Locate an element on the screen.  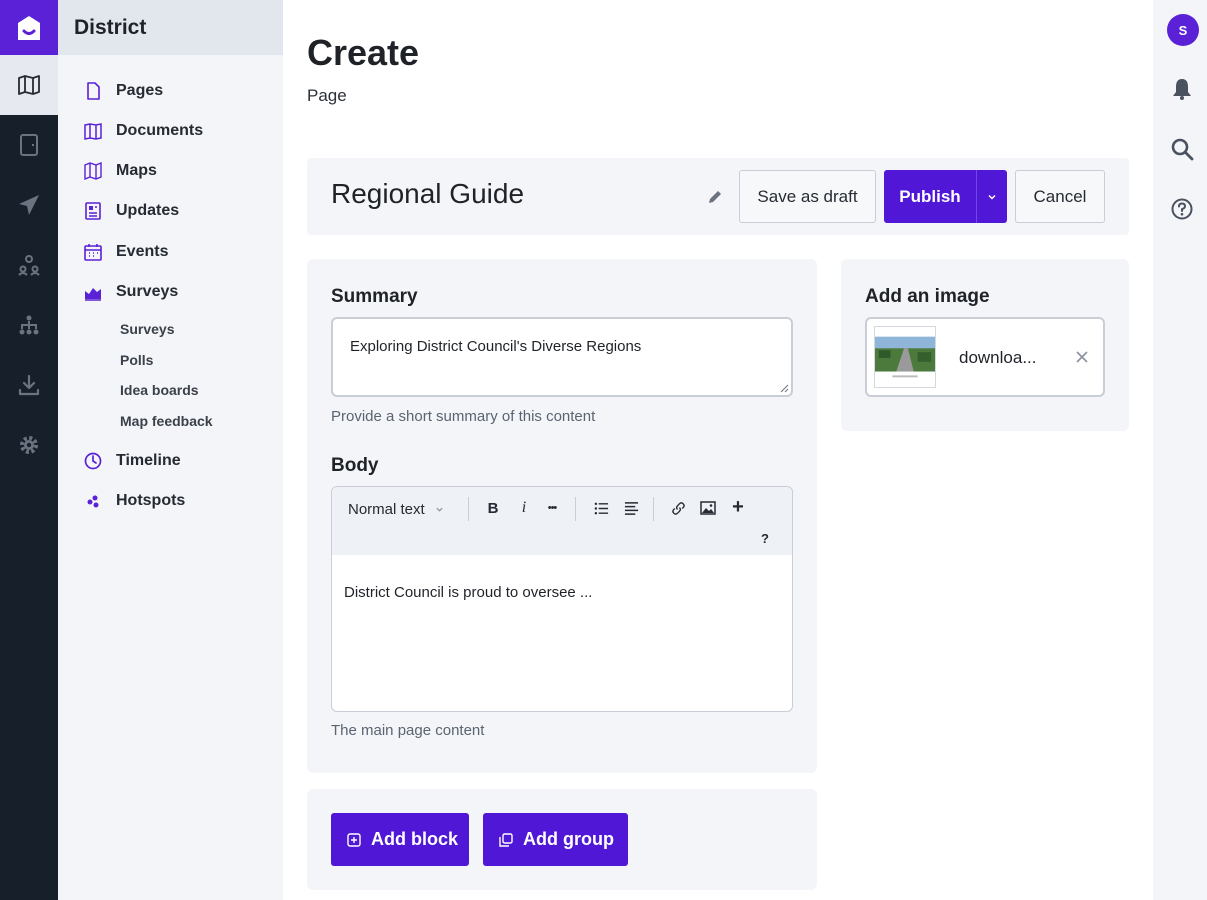
page-title: Create is located at coordinates (363, 52).